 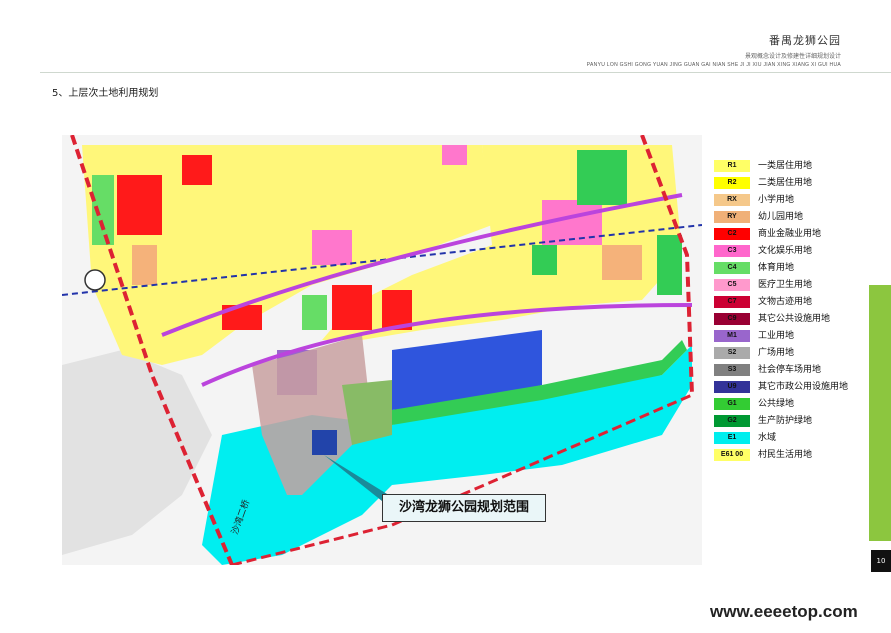 I want to click on legend-label: 一类居住用地, so click(x=785, y=166).